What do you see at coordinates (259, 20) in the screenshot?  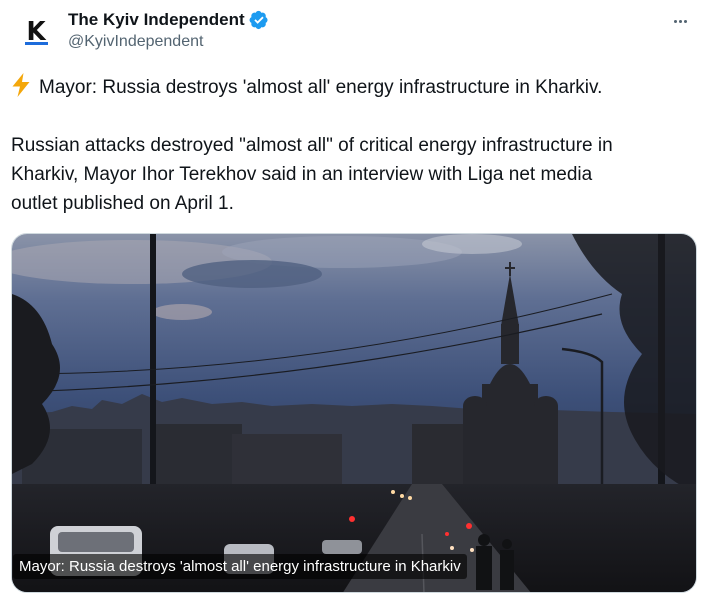 I see `verified-badge-icon` at bounding box center [259, 20].